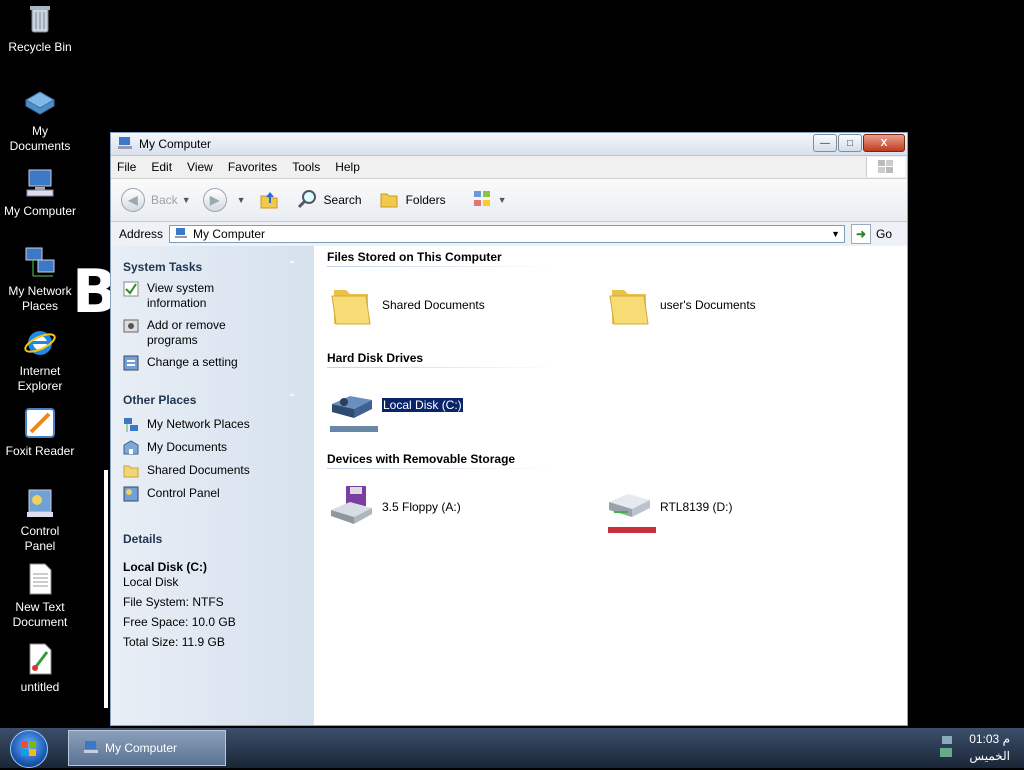 Image resolution: width=1024 pixels, height=770 pixels. What do you see at coordinates (502, 200) in the screenshot?
I see `views-dropdown-icon: ▼` at bounding box center [502, 200].